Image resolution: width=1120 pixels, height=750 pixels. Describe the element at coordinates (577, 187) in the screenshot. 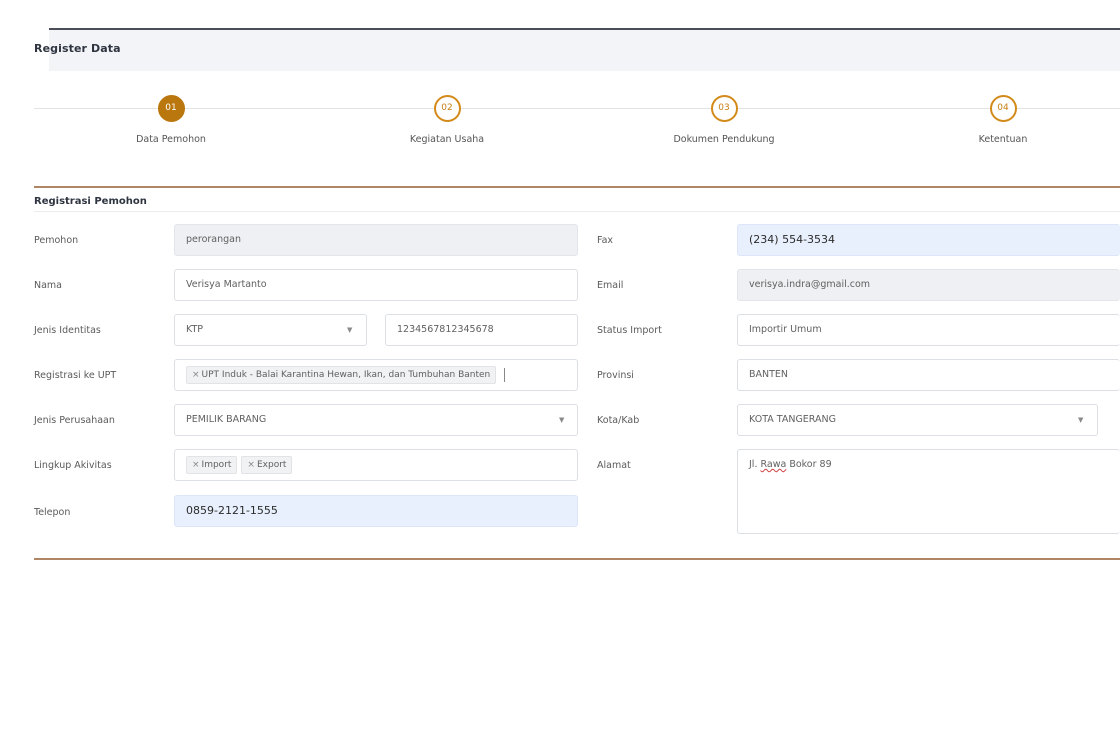

I see `section-top-divider` at that location.